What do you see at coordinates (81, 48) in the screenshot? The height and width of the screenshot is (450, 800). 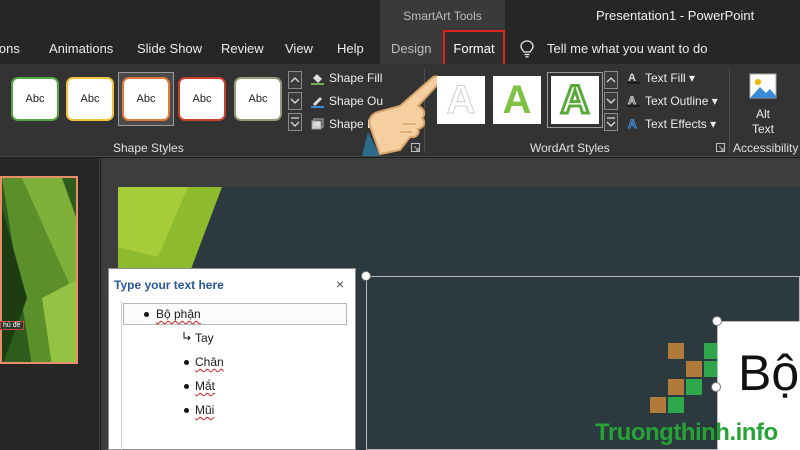 I see `tab-animations: Animations` at bounding box center [81, 48].